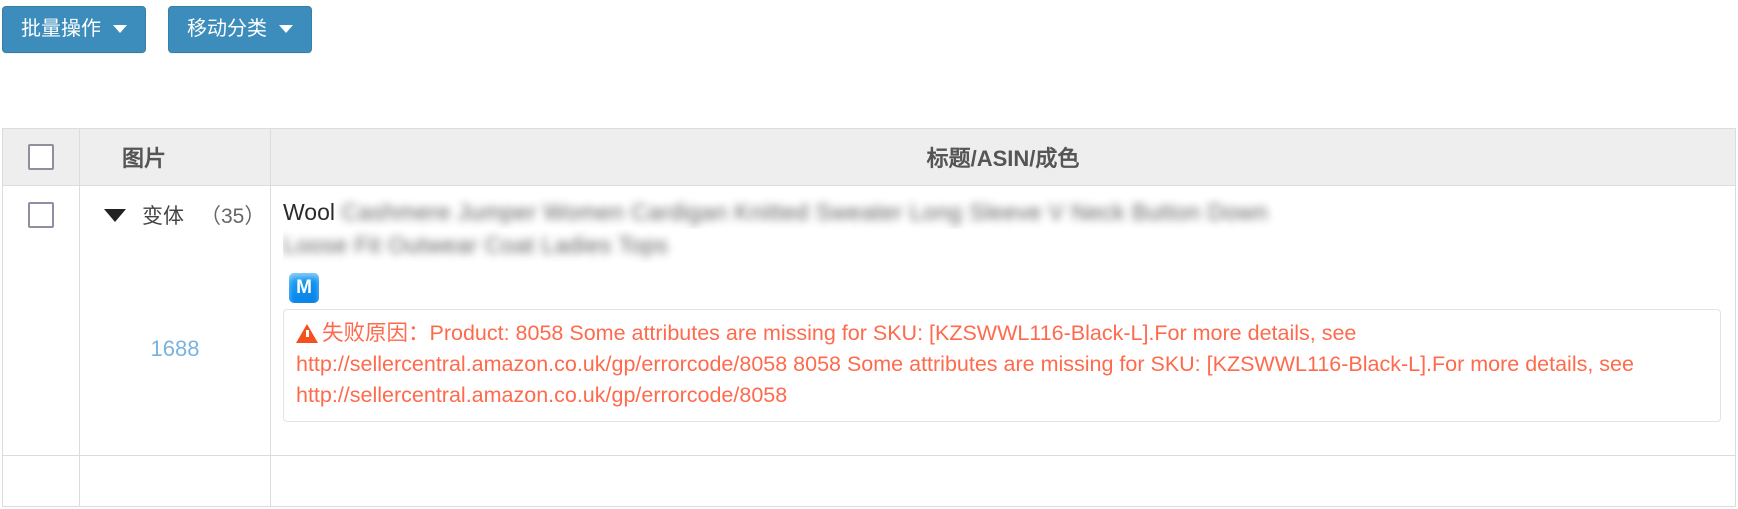  Describe the element at coordinates (227, 29) in the screenshot. I see `move-category-label: 移动分类` at that location.